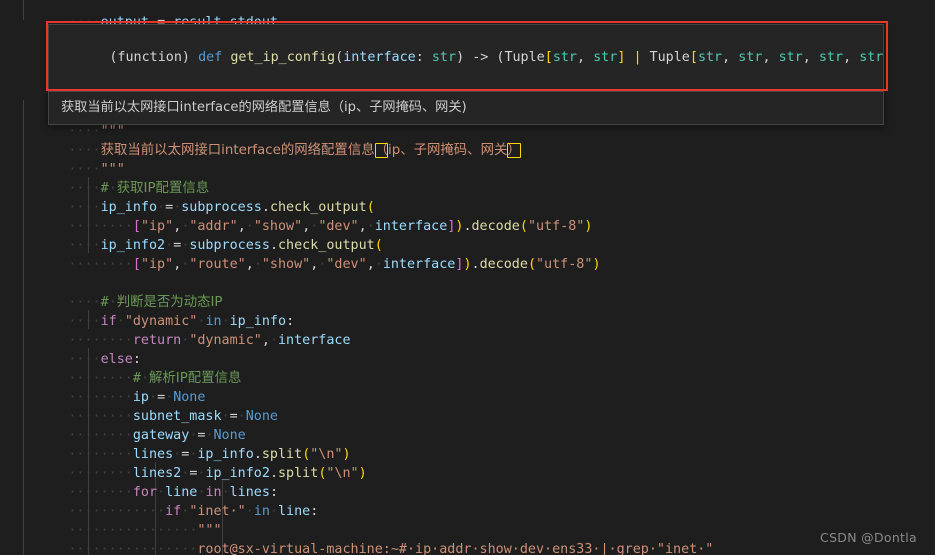 This screenshot has height=555, width=935. I want to click on token-operator: (, so click(496, 57).